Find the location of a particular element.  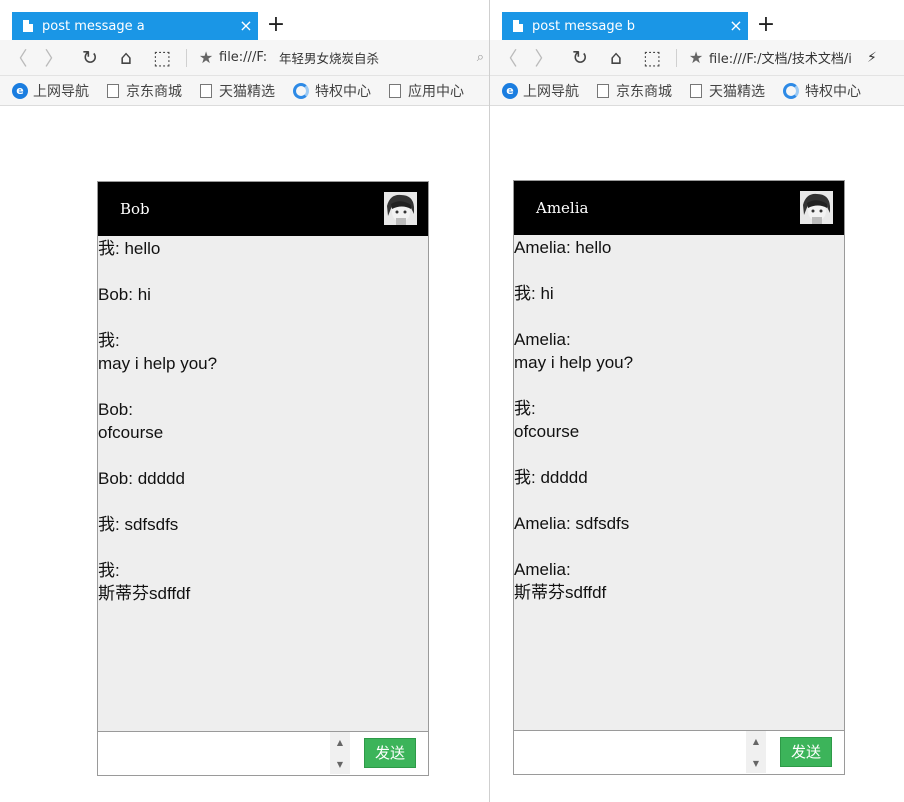

bookmark-item: 应用中心 is located at coordinates (426, 91).